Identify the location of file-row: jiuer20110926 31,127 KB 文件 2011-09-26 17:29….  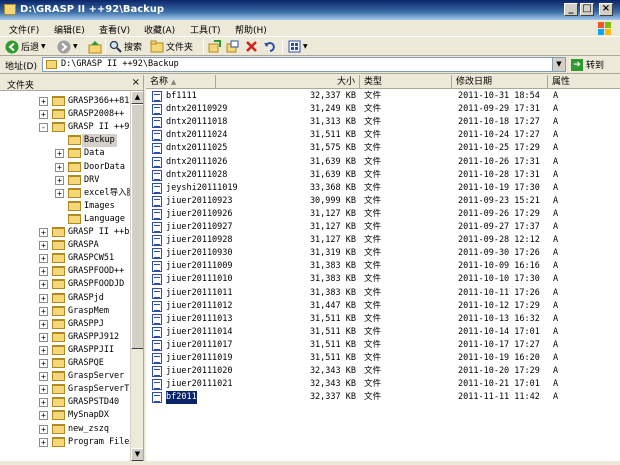
(383, 214).